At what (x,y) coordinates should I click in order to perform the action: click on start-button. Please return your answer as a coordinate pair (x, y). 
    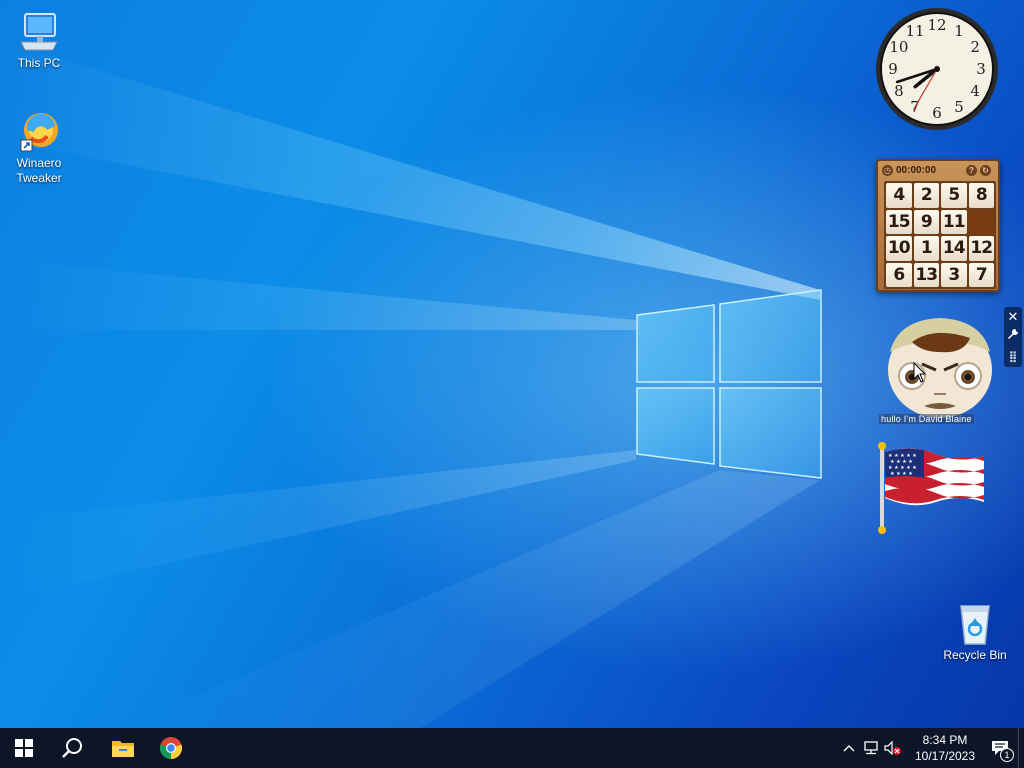
    Looking at the image, I should click on (24, 748).